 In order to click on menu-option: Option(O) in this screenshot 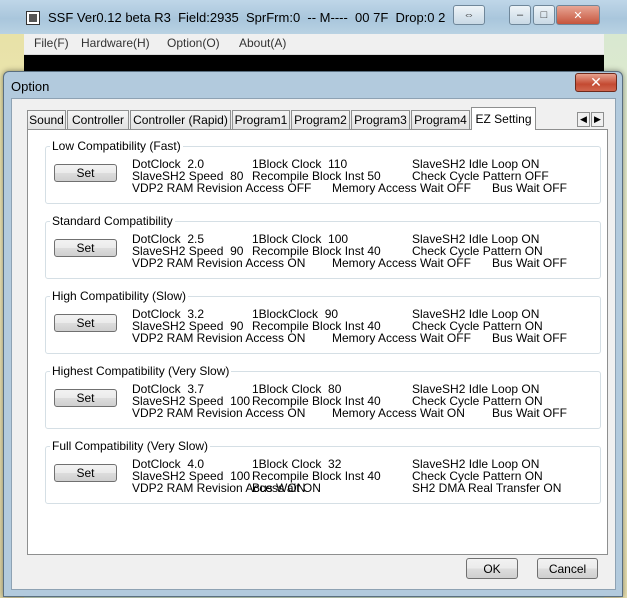, I will do `click(193, 43)`.